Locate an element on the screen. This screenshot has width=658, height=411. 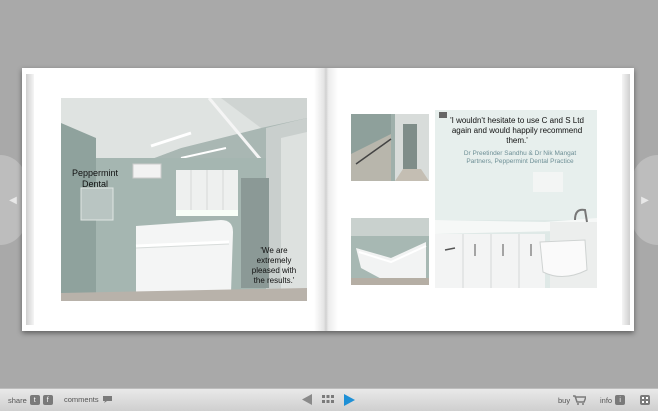
fullscreen-button is located at coordinates (645, 400).